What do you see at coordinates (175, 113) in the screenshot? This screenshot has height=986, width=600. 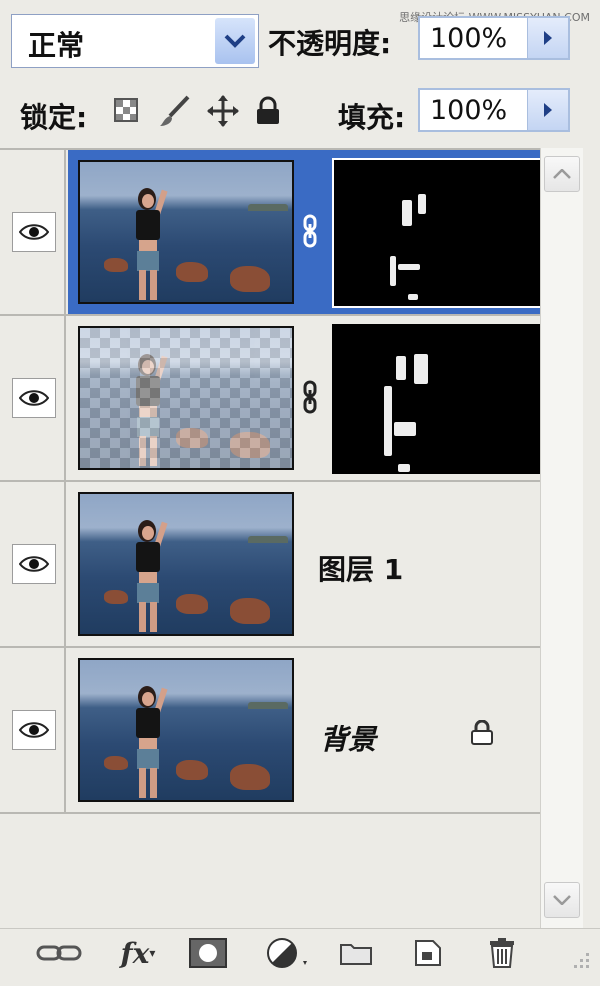 I see `lock-image-pixels-icon` at bounding box center [175, 113].